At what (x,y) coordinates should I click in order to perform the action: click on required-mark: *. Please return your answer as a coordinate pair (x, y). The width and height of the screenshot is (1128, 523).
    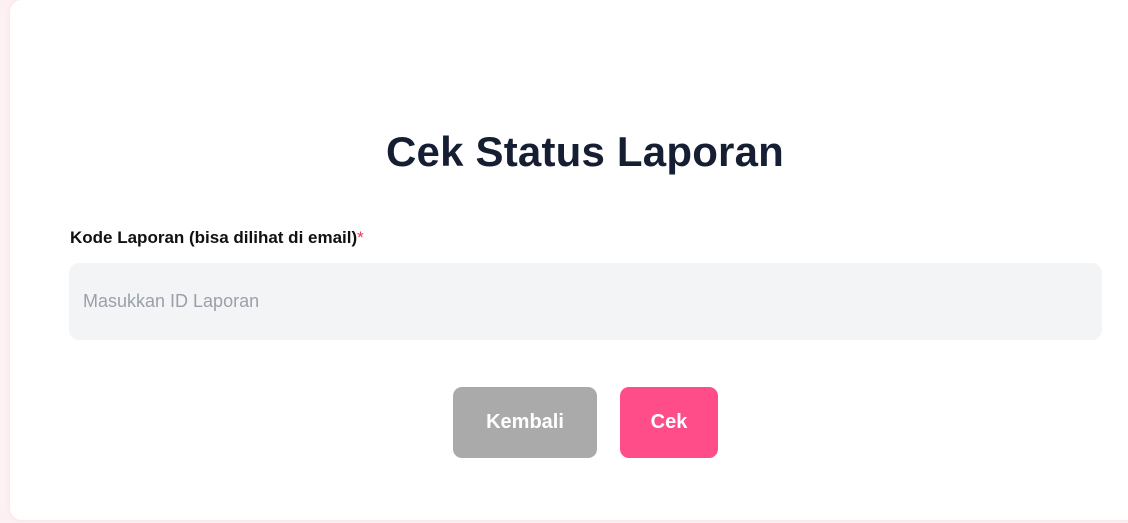
    Looking at the image, I should click on (360, 237).